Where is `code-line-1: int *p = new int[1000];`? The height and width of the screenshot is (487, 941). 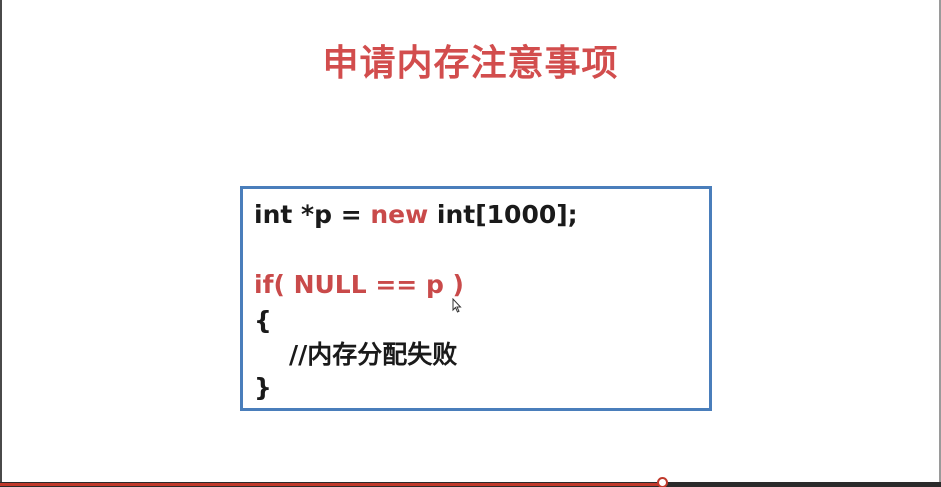 code-line-1: int *p = new int[1000]; is located at coordinates (416, 215).